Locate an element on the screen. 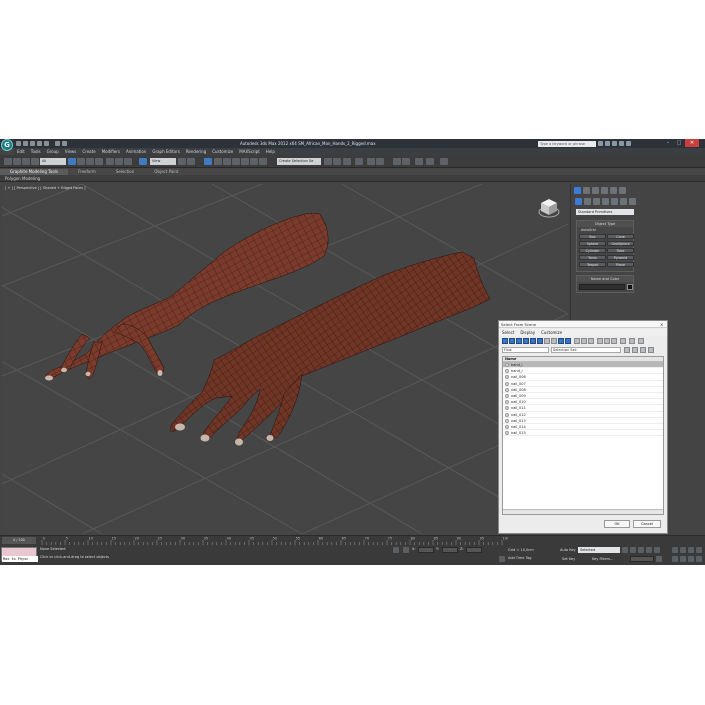 The height and width of the screenshot is (705, 705). redo-icon is located at coordinates (46, 143).